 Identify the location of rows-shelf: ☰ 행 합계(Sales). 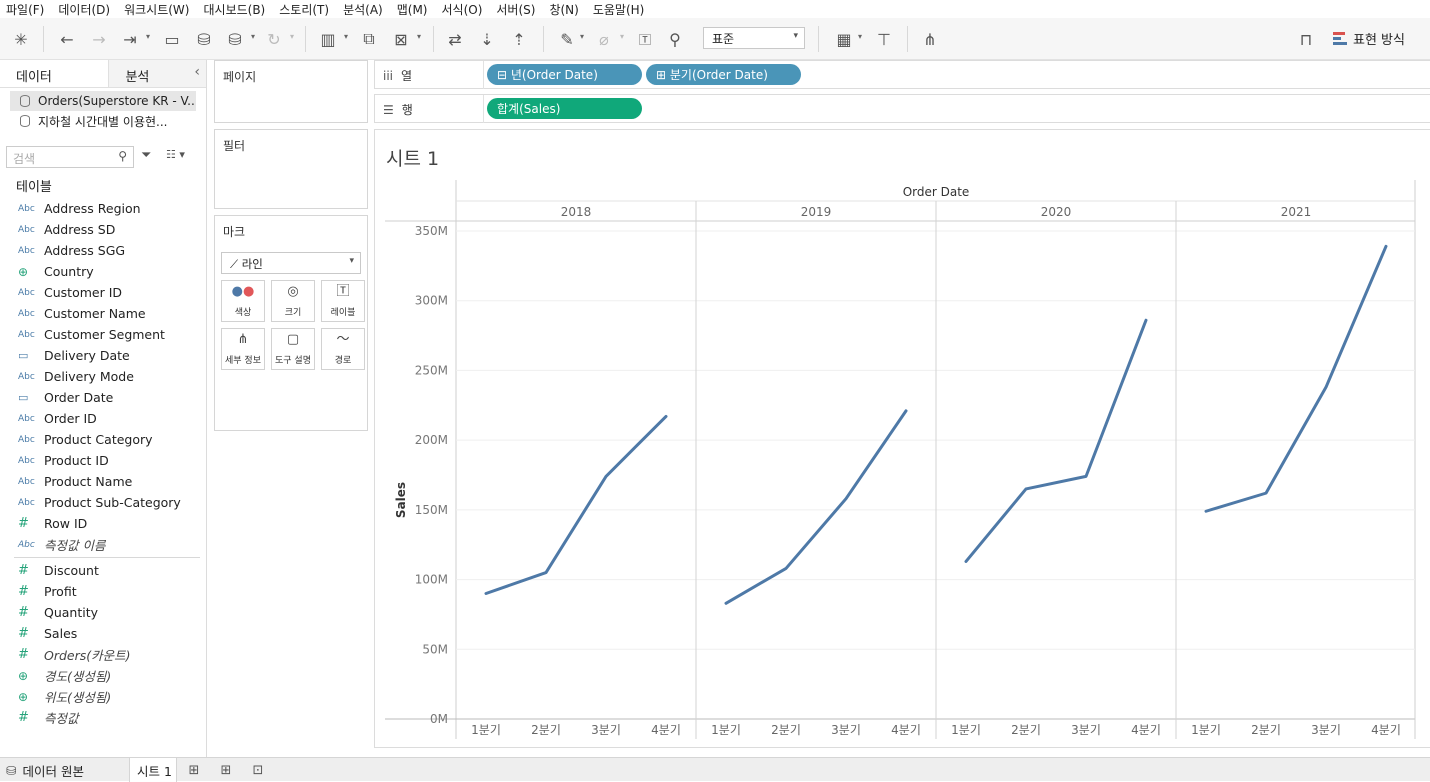
(902, 108).